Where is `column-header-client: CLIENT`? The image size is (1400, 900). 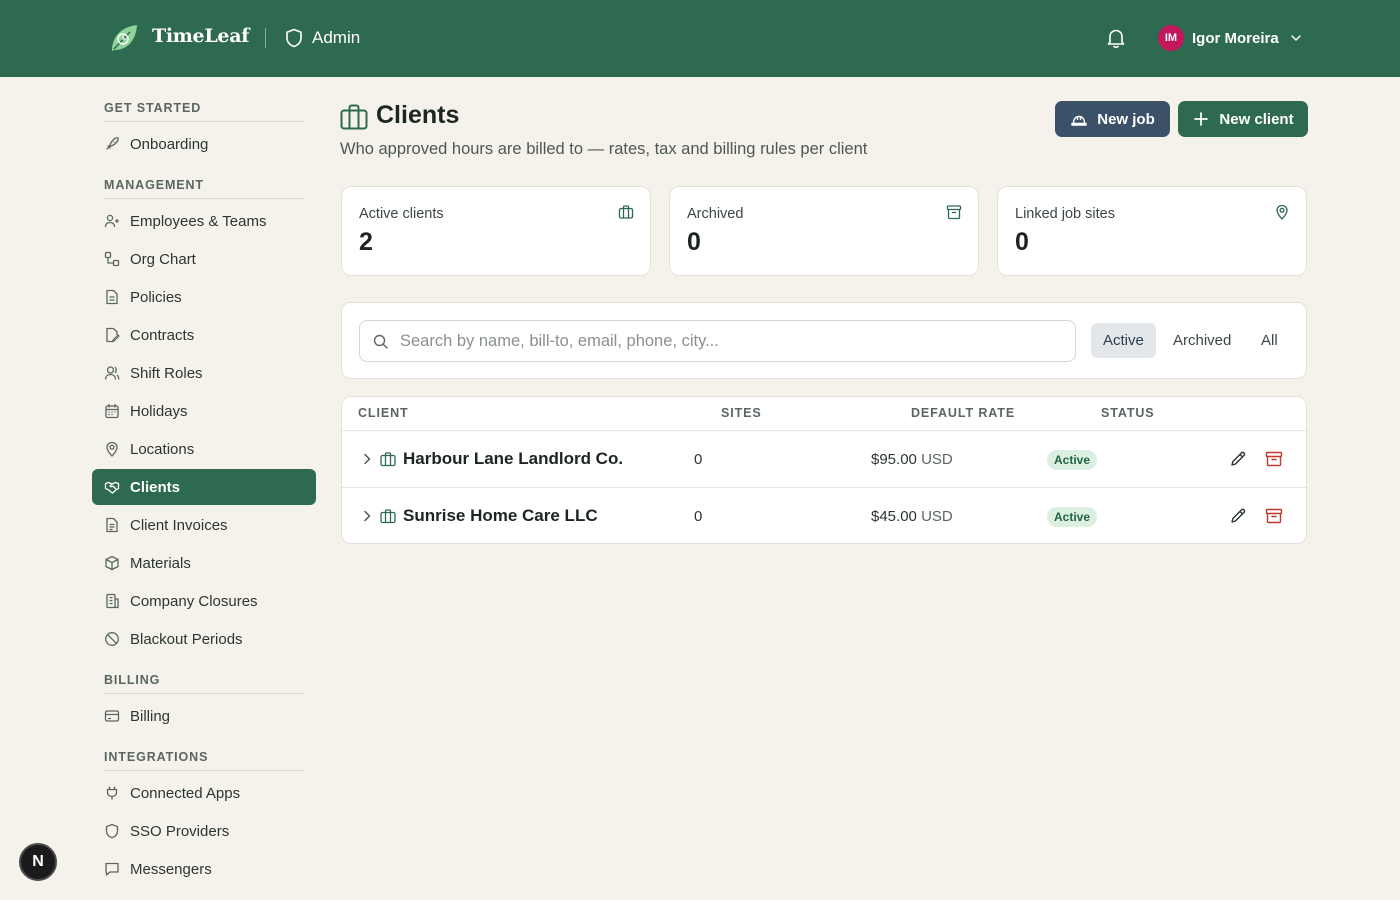
column-header-client: CLIENT is located at coordinates (383, 413).